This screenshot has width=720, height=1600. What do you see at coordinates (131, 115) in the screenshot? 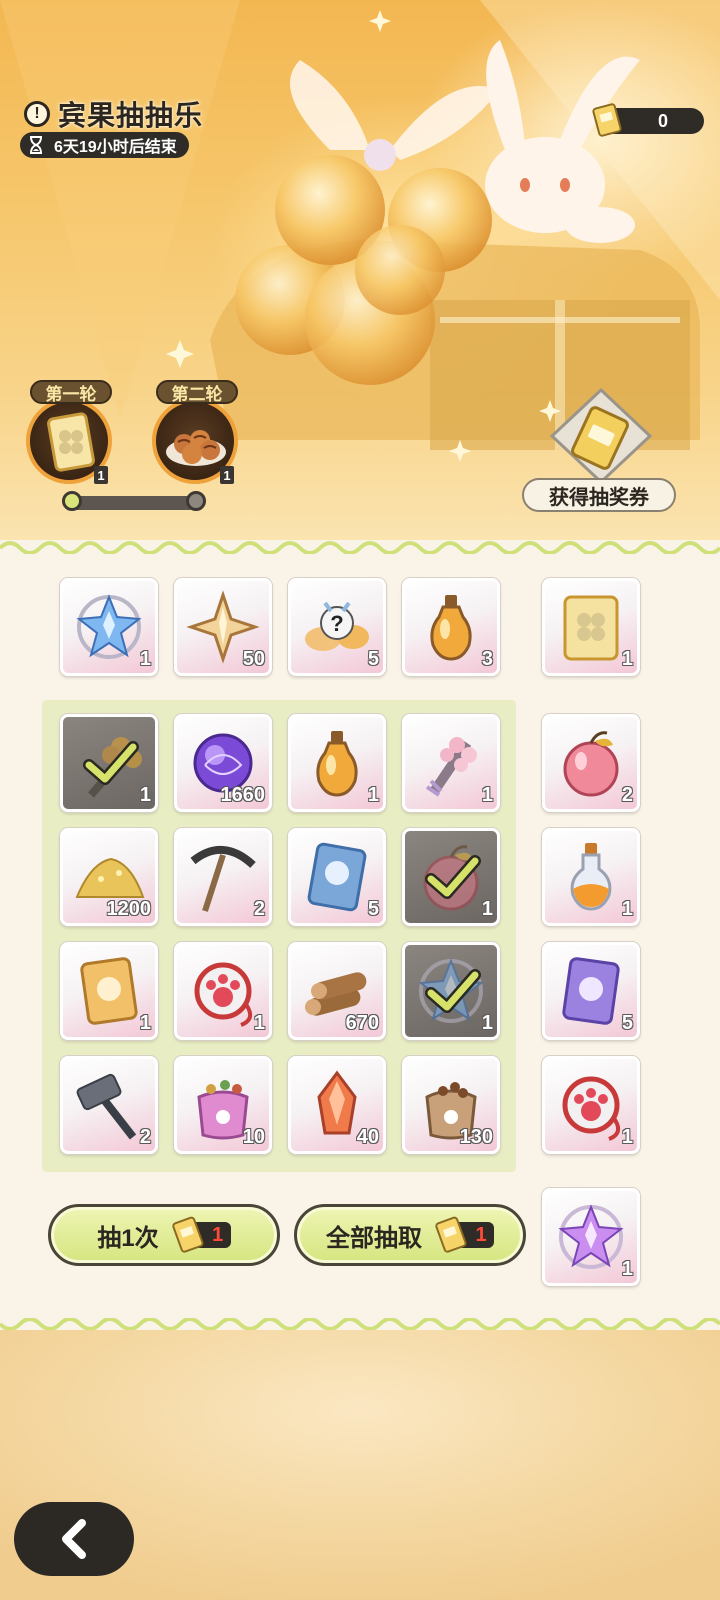
I see `event-title: 宾果抽抽乐` at bounding box center [131, 115].